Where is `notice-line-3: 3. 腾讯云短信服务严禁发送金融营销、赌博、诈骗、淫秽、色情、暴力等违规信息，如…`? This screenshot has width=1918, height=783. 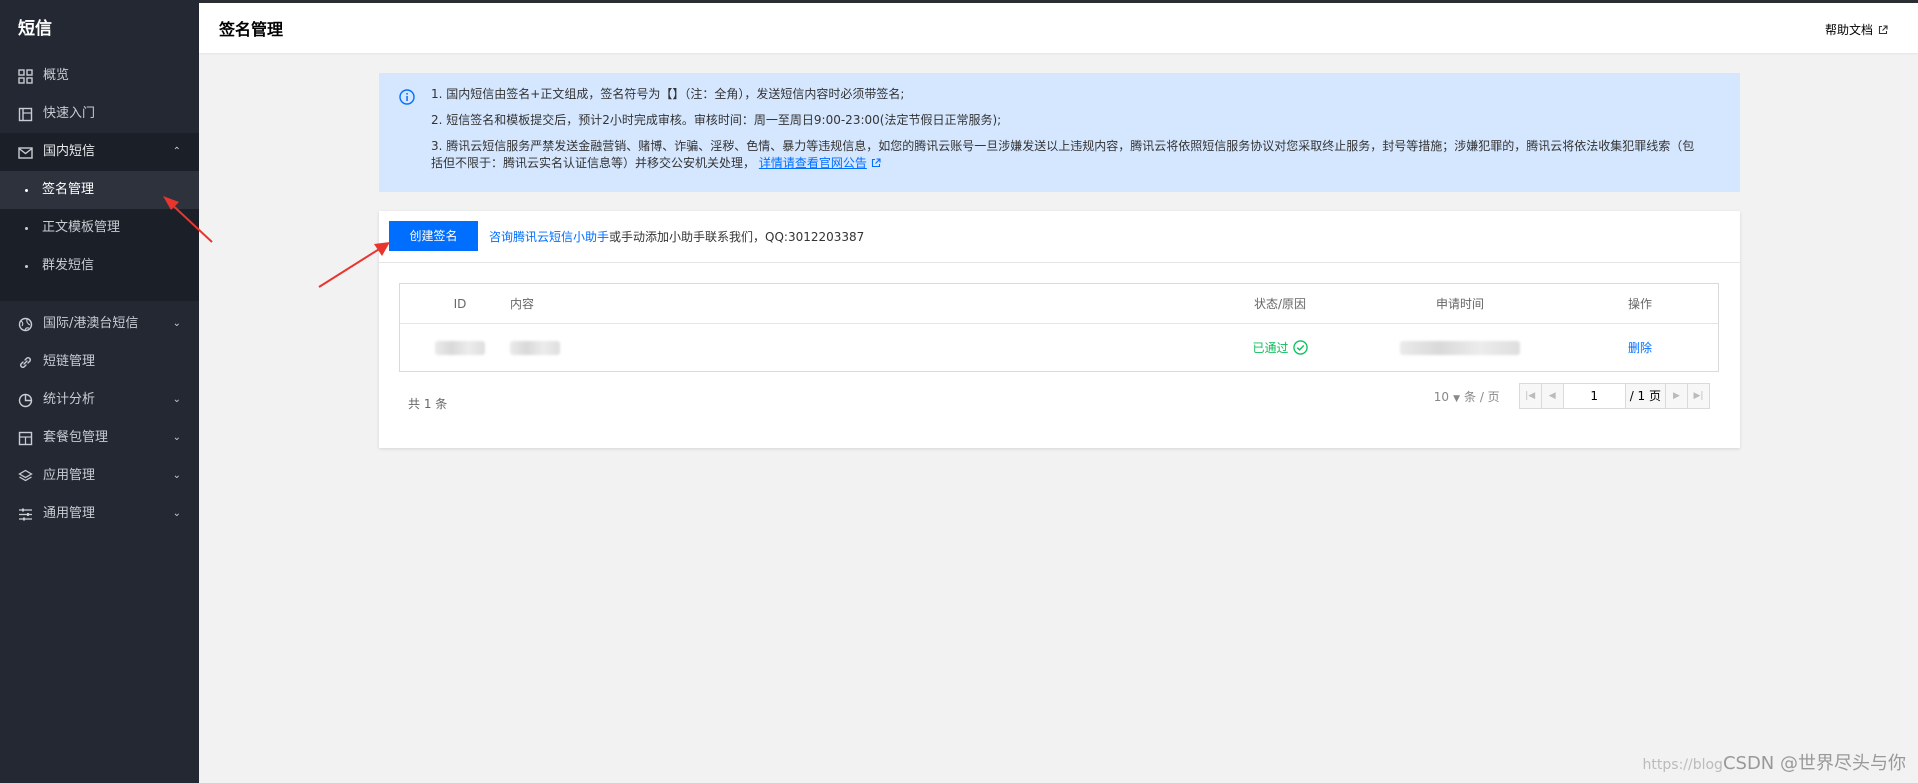 notice-line-3: 3. 腾讯云短信服务严禁发送金融营销、赌博、诈骗、淫秽、色情、暴力等违规信息，如… is located at coordinates (1085, 146).